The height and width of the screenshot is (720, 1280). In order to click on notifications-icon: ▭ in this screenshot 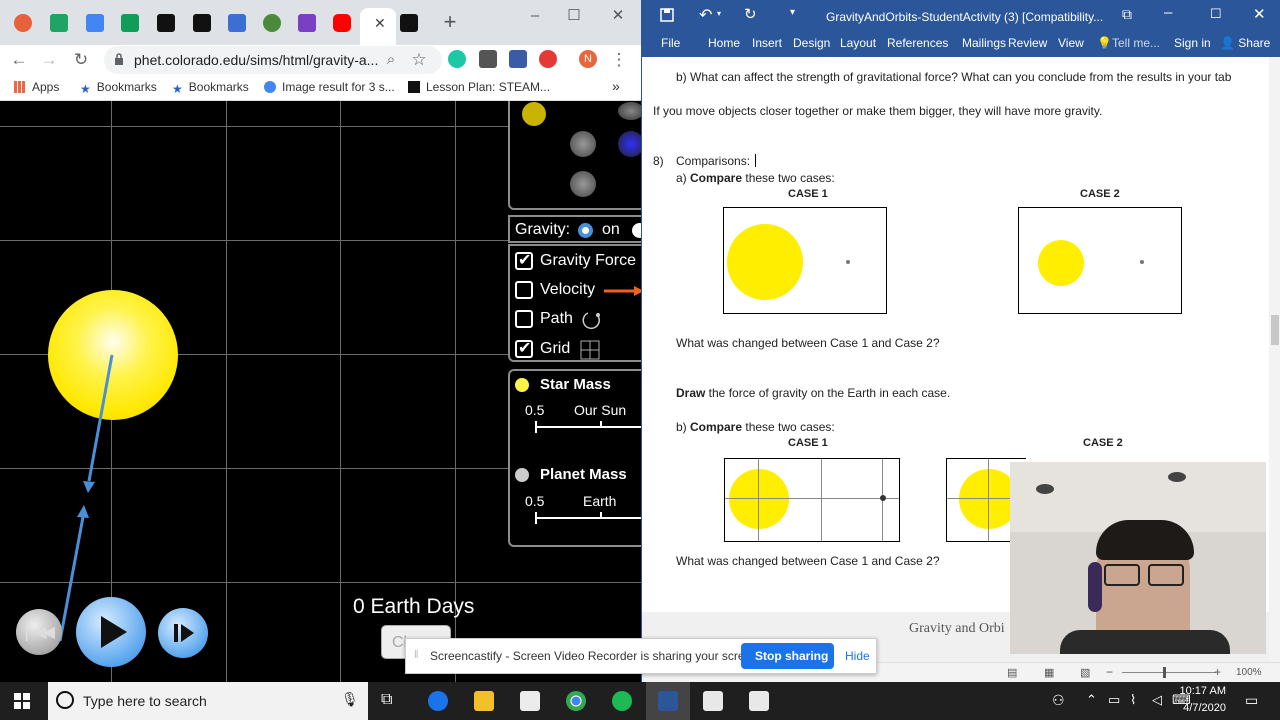, I will do `click(1251, 700)`.